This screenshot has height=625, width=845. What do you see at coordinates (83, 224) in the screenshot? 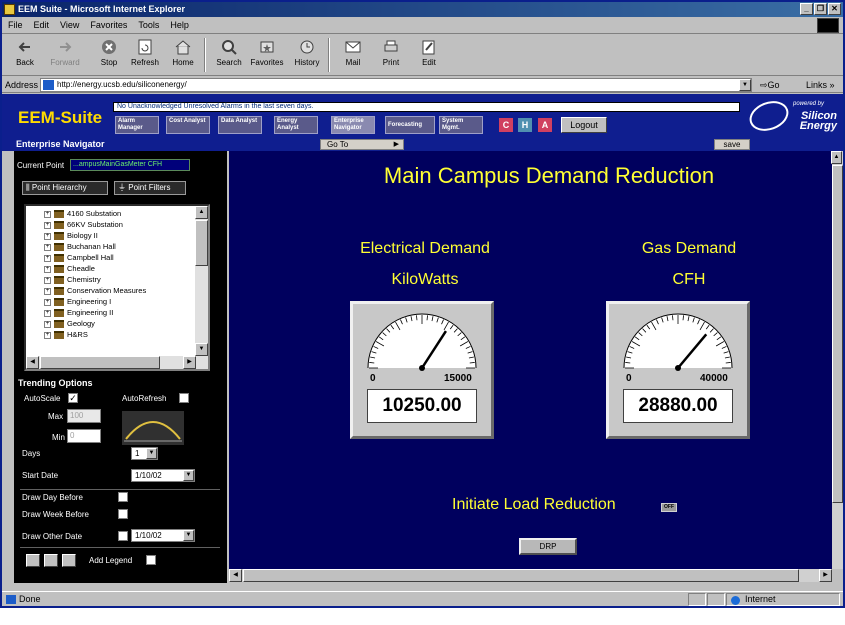
I see `tree-item: +66KV Substation` at bounding box center [83, 224].